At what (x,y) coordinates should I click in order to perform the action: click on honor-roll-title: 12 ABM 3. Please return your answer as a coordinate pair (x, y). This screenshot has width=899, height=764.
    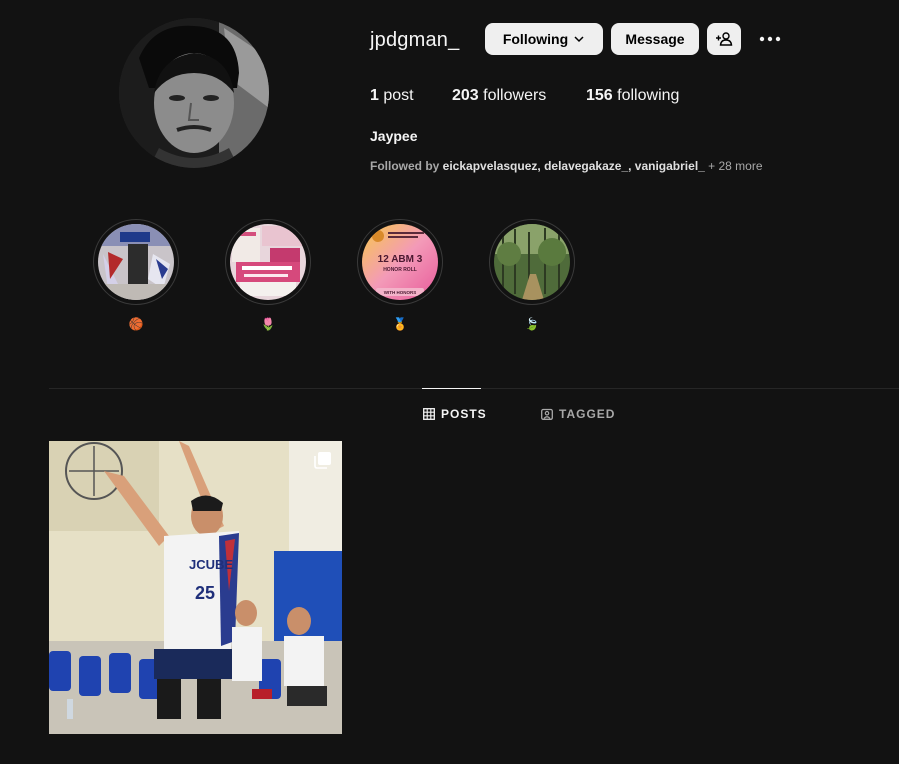
    Looking at the image, I should click on (400, 259).